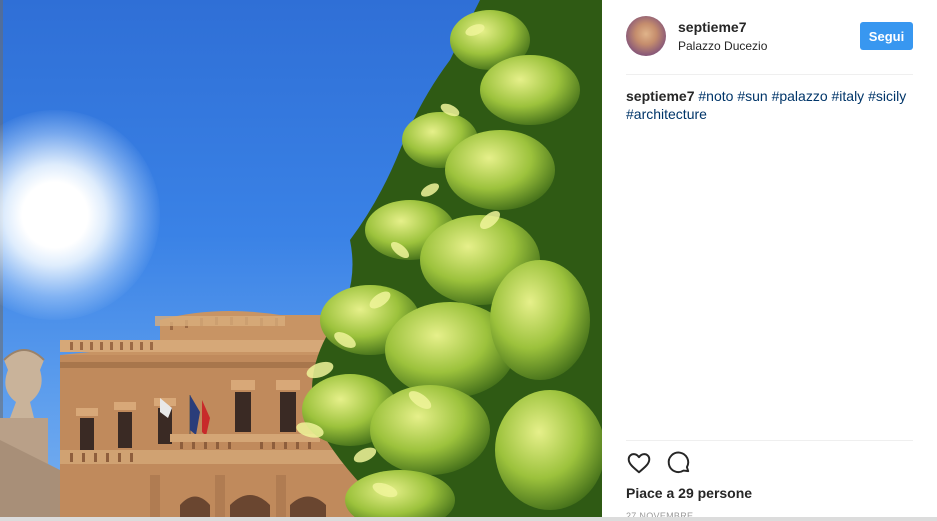 The height and width of the screenshot is (521, 937). Describe the element at coordinates (886, 36) in the screenshot. I see `follow-button: Segui` at that location.